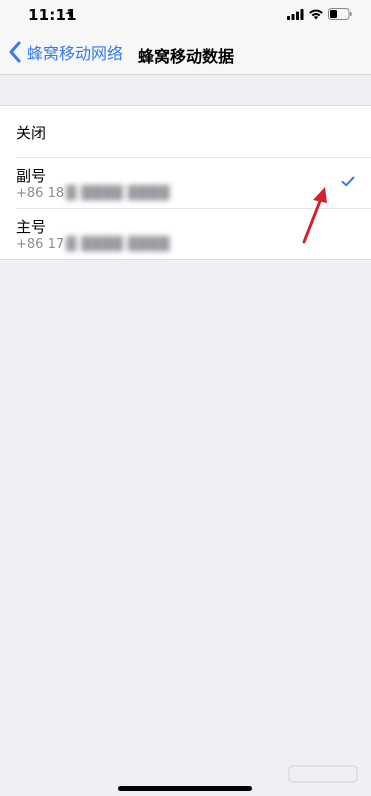  Describe the element at coordinates (75, 53) in the screenshot. I see `back-label: 蜂窝移动网络` at that location.